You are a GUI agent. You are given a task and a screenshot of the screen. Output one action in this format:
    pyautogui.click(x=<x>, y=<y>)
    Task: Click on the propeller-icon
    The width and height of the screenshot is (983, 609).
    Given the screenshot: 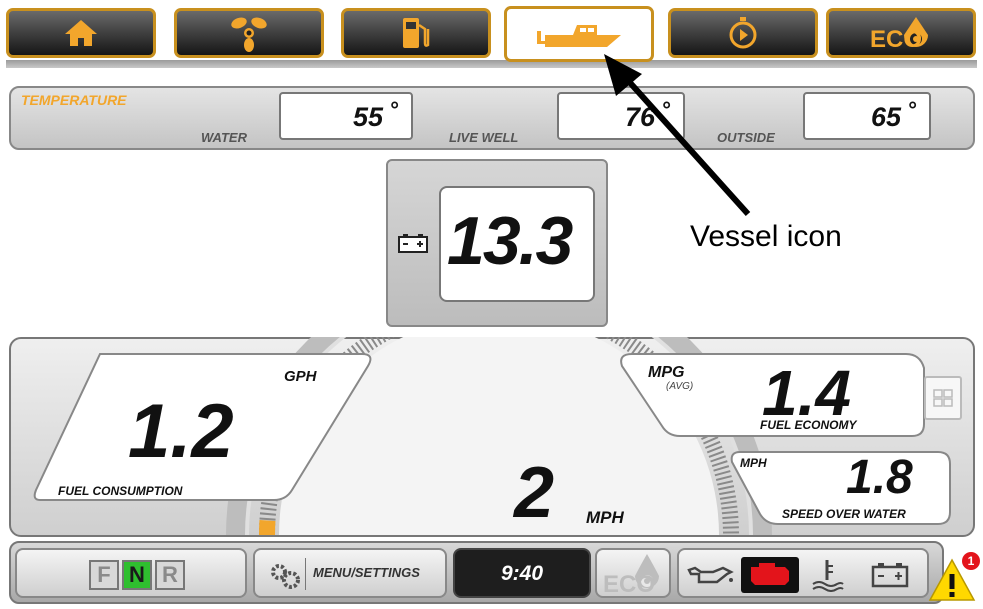 What is the action you would take?
    pyautogui.click(x=249, y=34)
    